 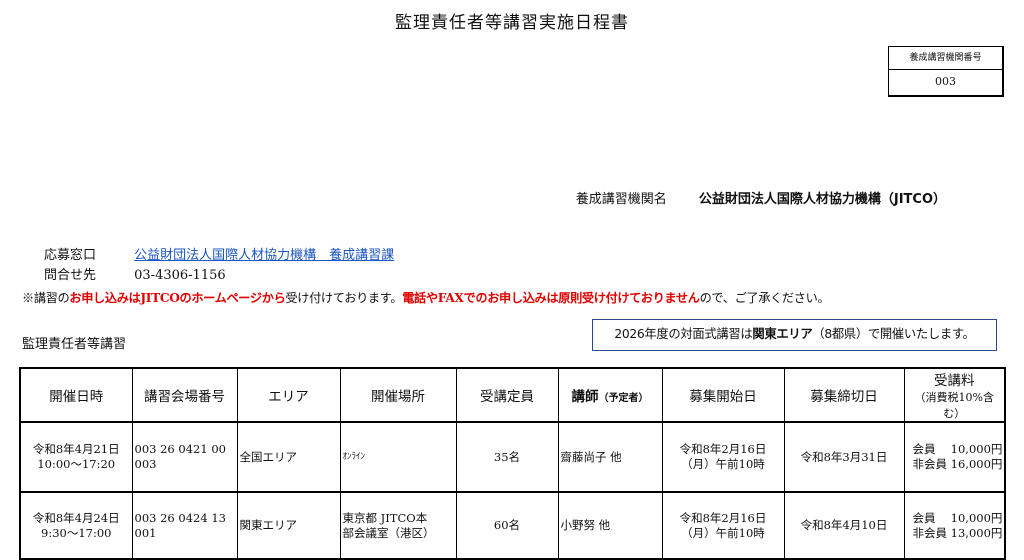 I want to click on header-location: 開催場所, so click(x=398, y=395).